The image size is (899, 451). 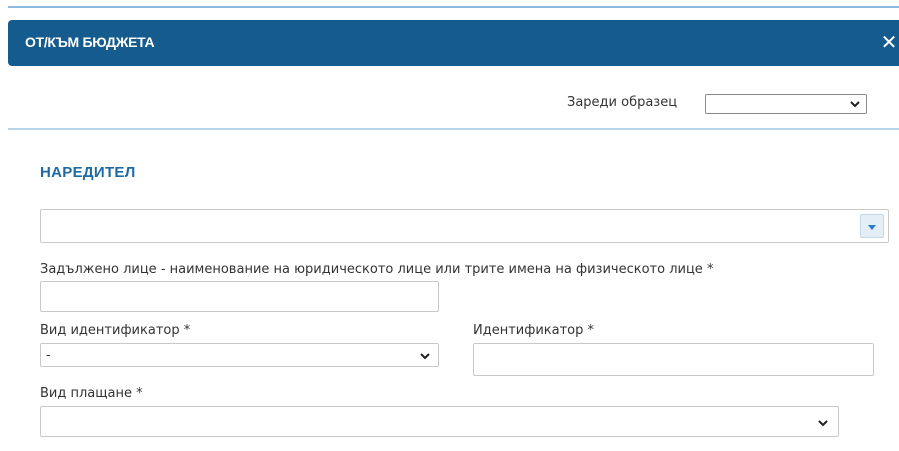 What do you see at coordinates (453, 98) in the screenshot?
I see `template-toolbar: Зареди образец` at bounding box center [453, 98].